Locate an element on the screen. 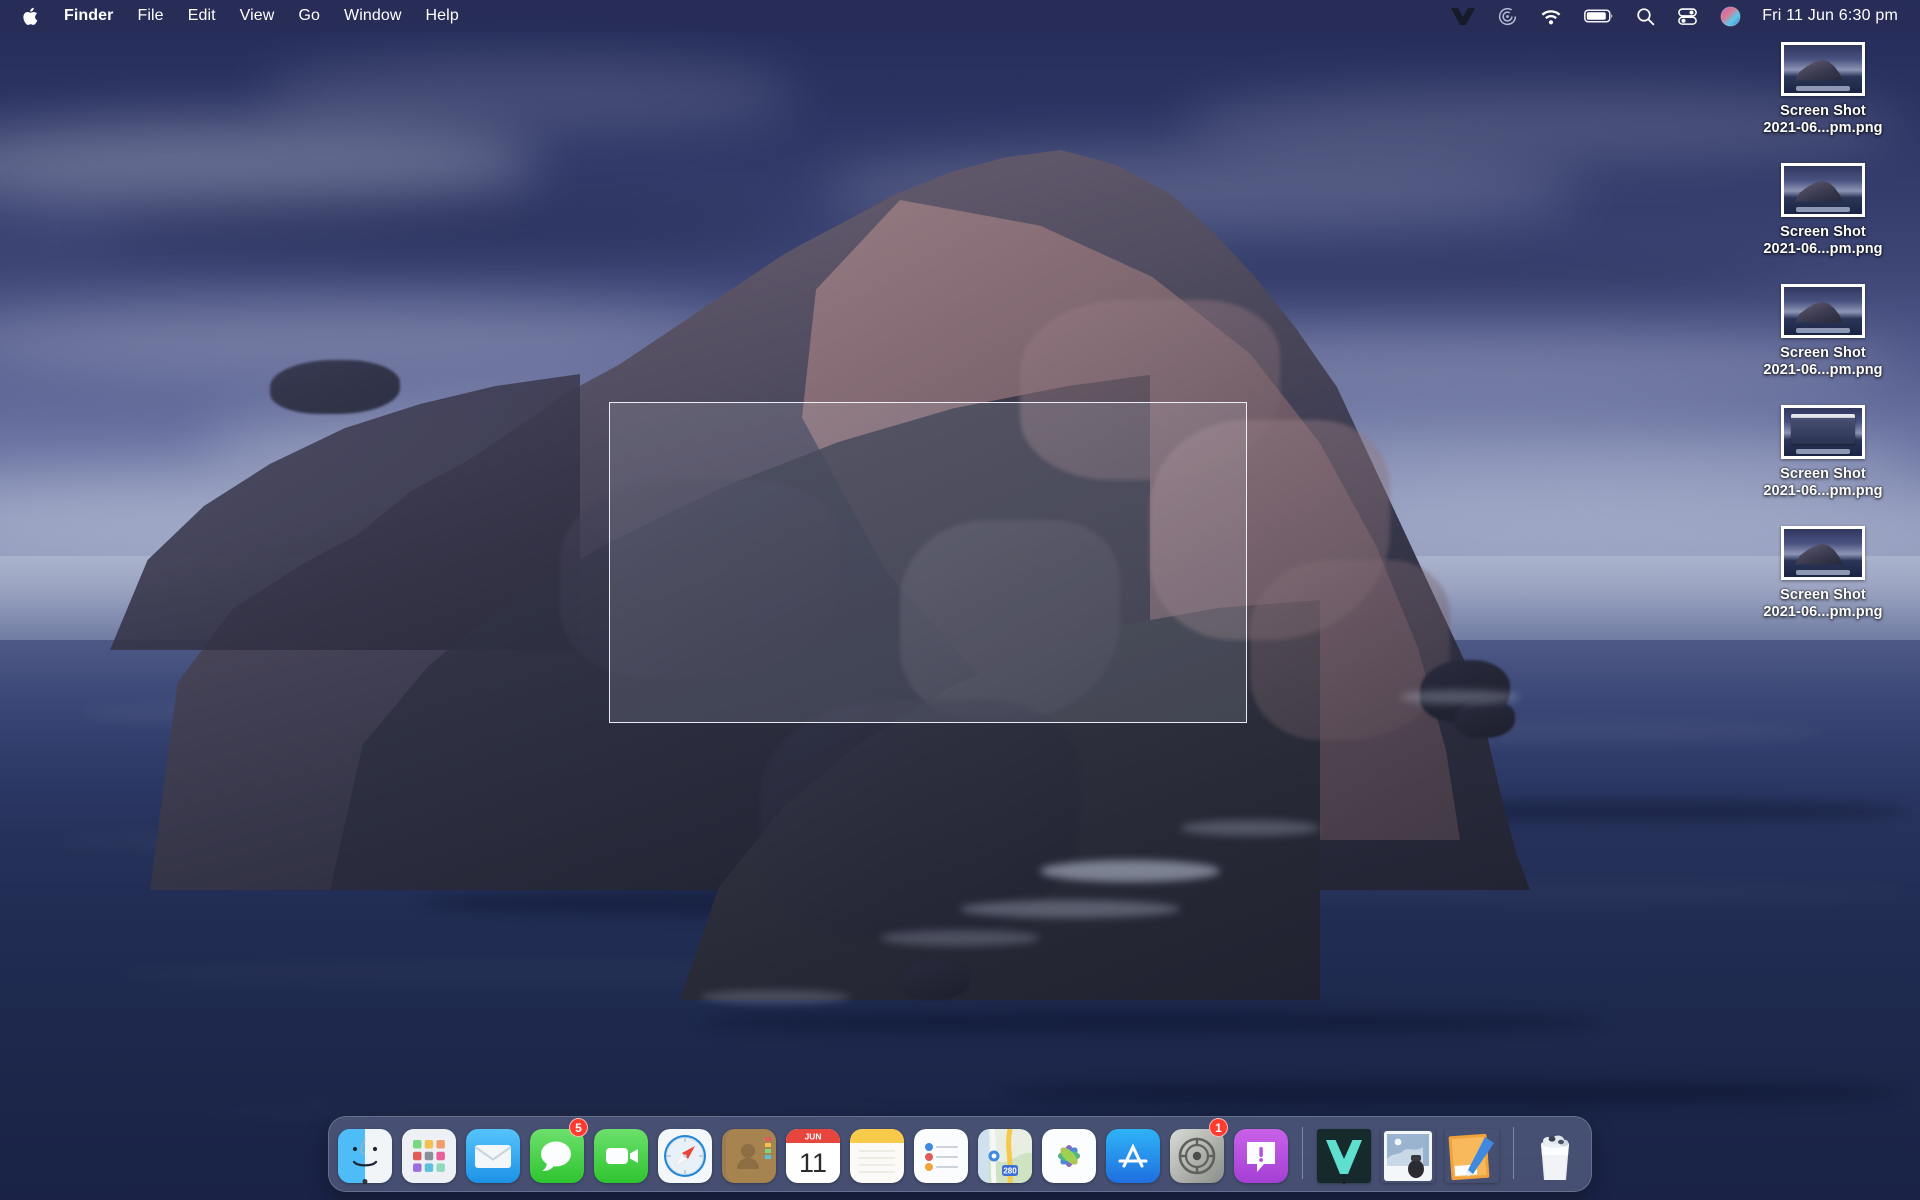  screen-capture-selection-rectangle is located at coordinates (928, 562).